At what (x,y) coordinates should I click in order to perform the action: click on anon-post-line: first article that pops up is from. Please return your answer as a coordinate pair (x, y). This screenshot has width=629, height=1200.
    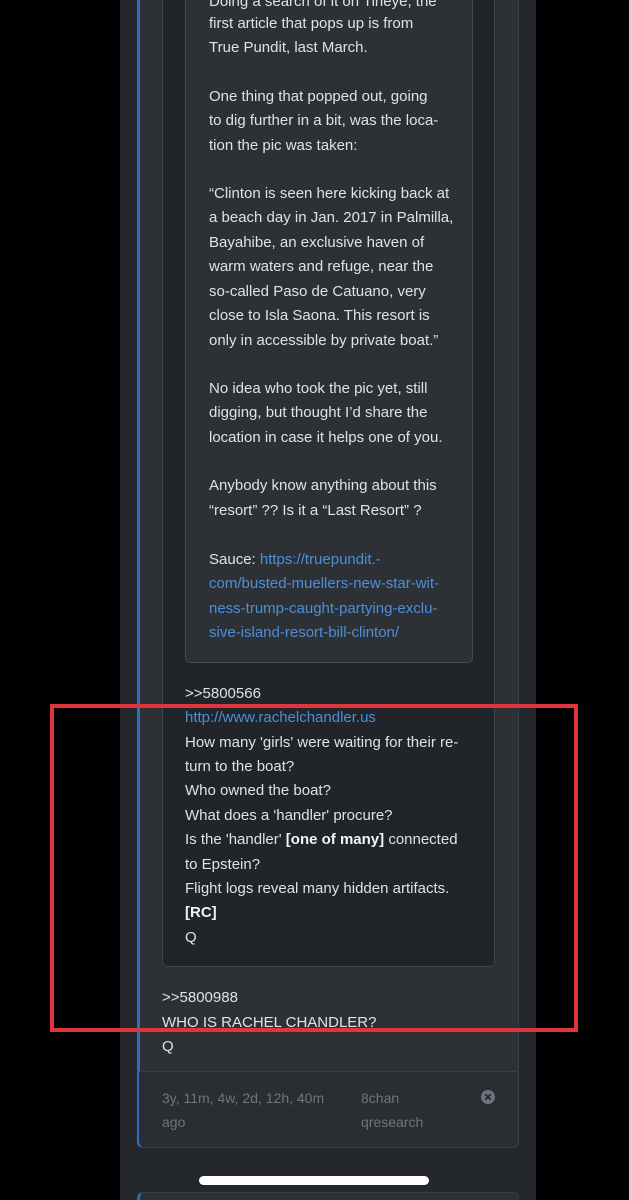
    Looking at the image, I should click on (311, 23).